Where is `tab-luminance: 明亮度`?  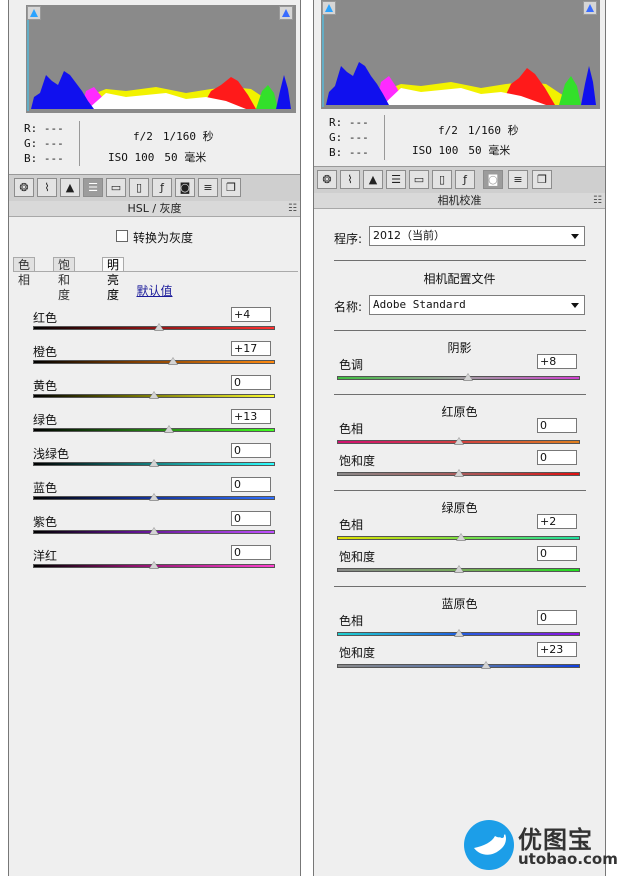
tab-luminance: 明亮度 is located at coordinates (113, 279).